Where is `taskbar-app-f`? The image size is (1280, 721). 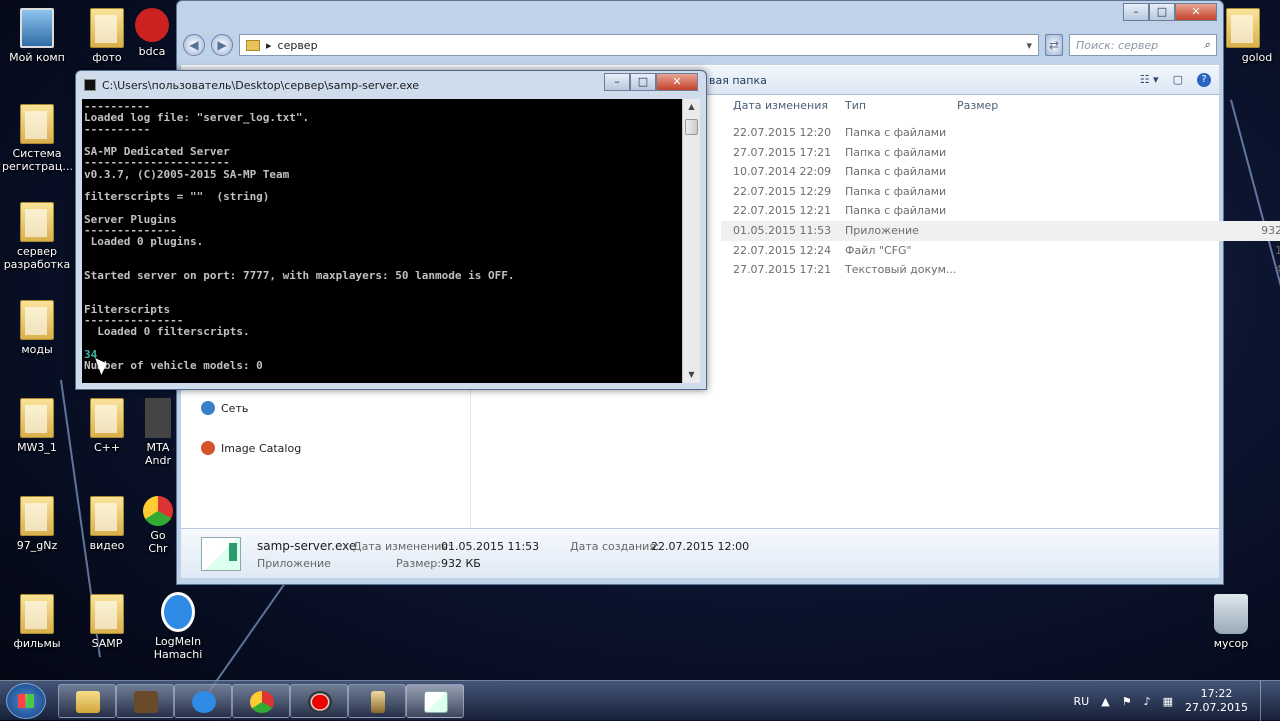 taskbar-app-f is located at coordinates (203, 701).